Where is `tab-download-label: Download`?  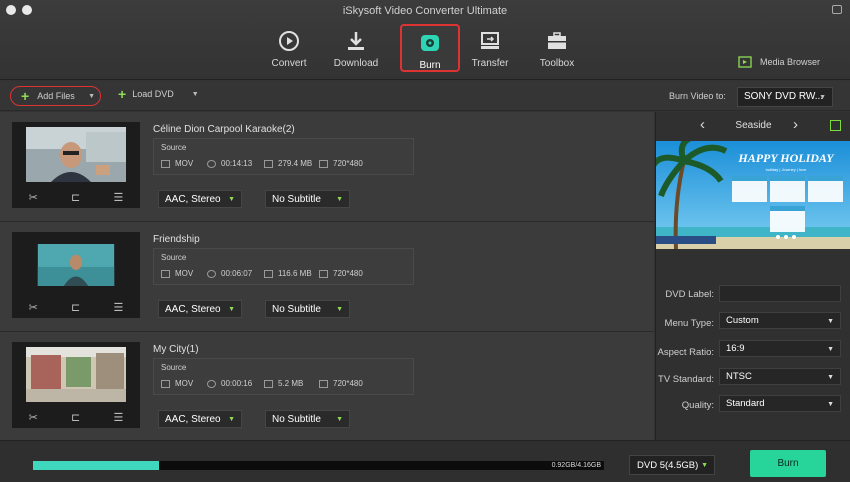
tab-download-label: Download is located at coordinates (356, 63).